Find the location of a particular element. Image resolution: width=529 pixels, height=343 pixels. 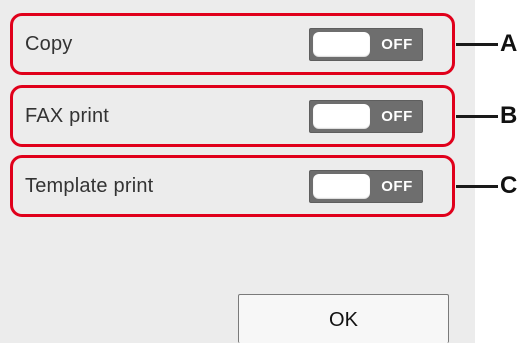

callout-line-b is located at coordinates (477, 116).